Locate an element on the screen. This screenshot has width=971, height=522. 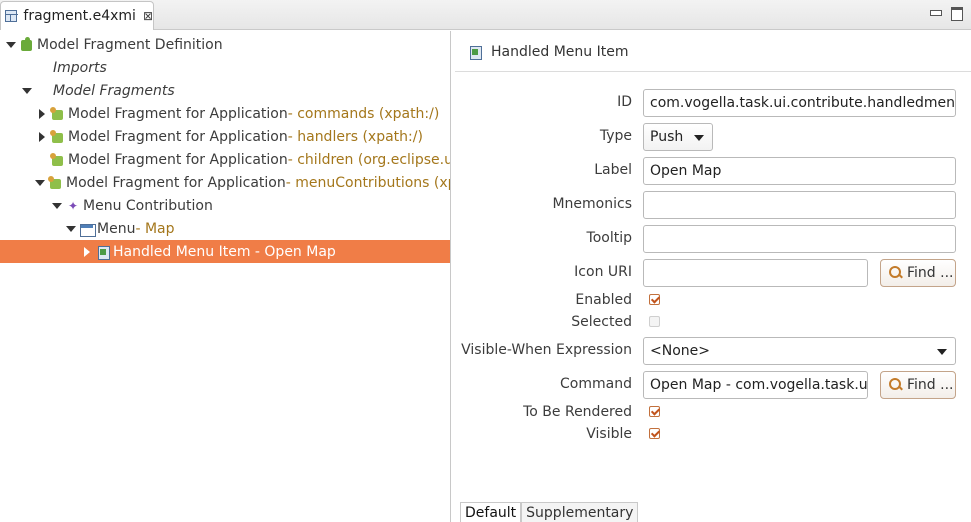
details-header: Handled Menu Item is located at coordinates (547, 52).